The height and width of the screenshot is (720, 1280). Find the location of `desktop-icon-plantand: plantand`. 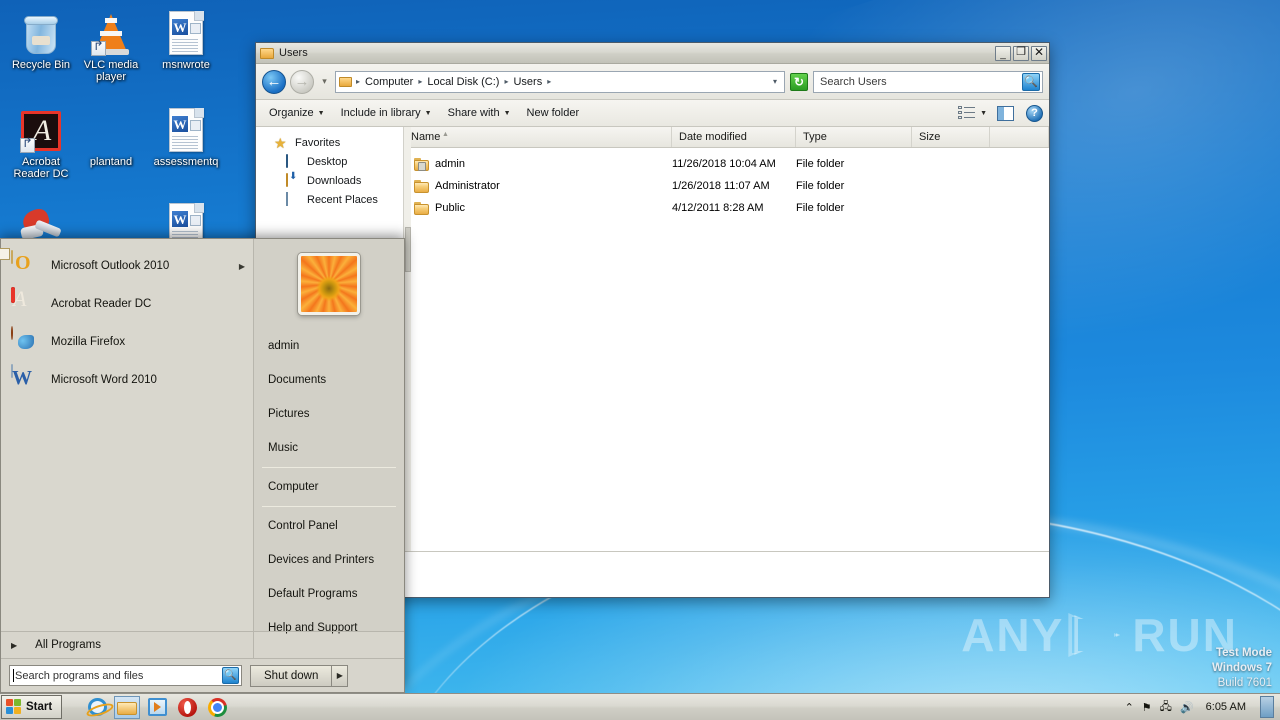

desktop-icon-plantand: plantand is located at coordinates (111, 136).